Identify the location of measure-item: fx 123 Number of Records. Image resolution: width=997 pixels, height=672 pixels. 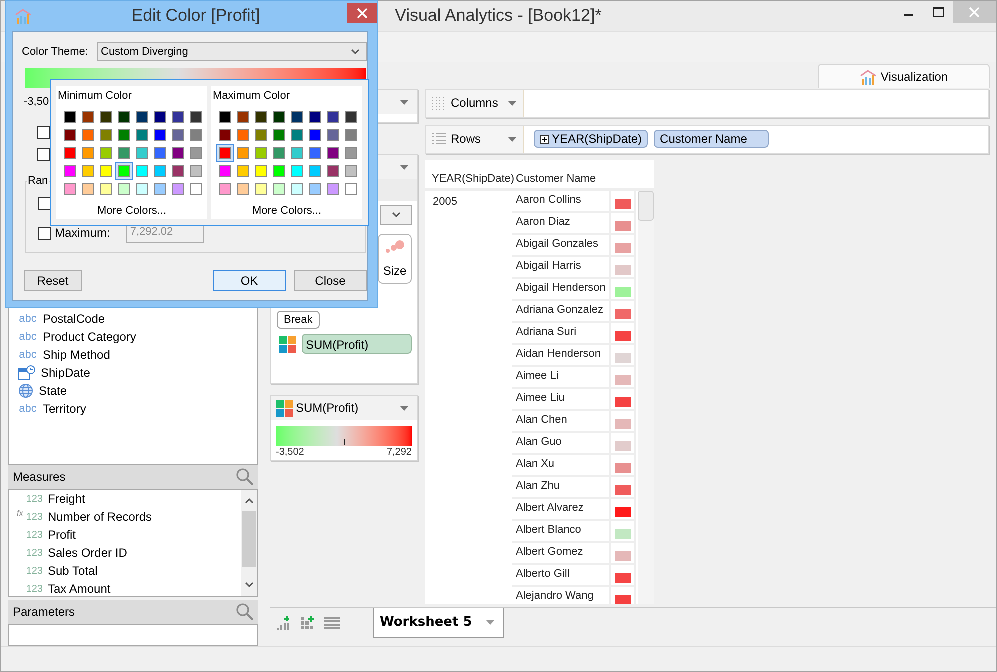
(125, 517).